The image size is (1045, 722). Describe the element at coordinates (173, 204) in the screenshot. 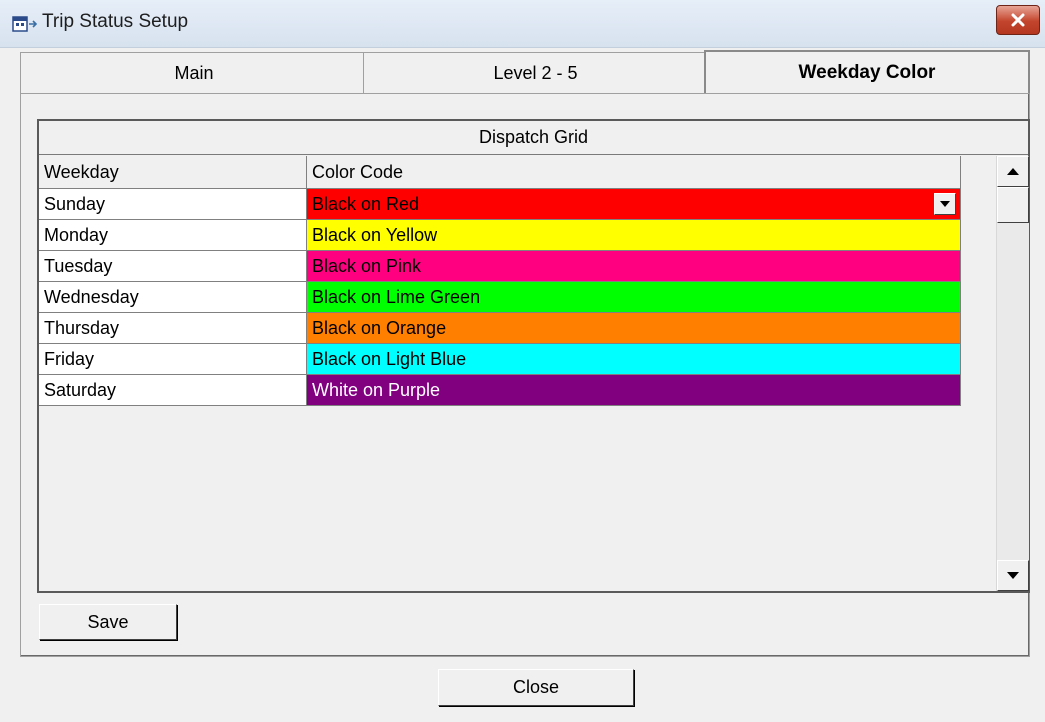

I see `weekday-cell: Sunday` at that location.